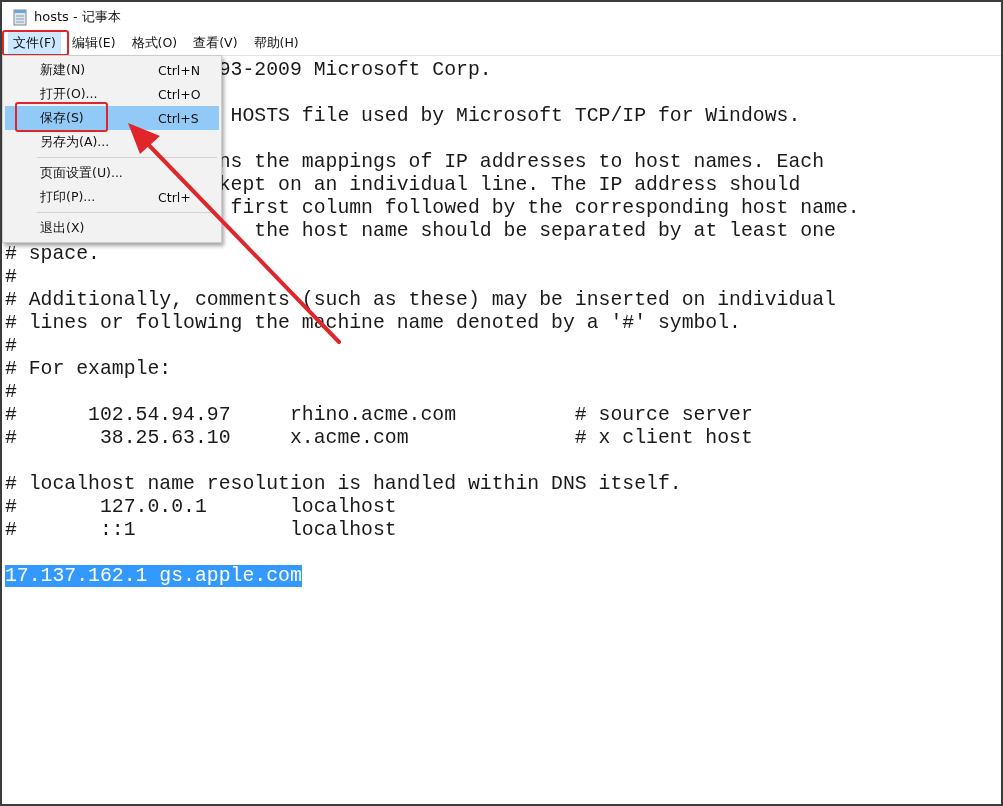  I want to click on menu-bar-item: 文件(F), so click(34, 43).